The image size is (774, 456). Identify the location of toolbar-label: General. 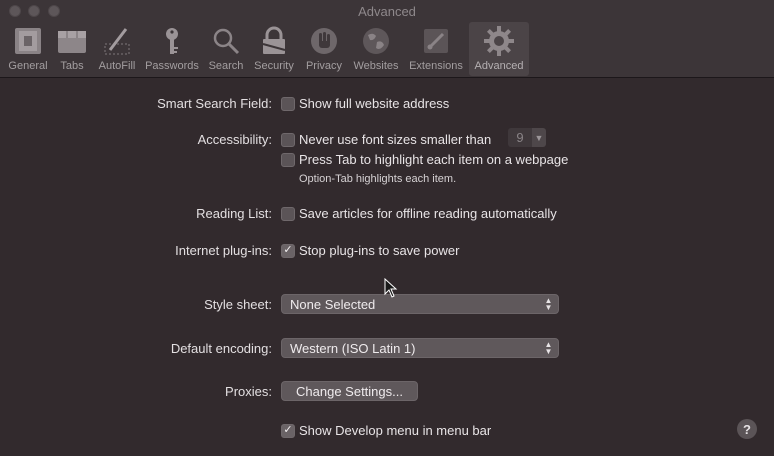
(28, 66).